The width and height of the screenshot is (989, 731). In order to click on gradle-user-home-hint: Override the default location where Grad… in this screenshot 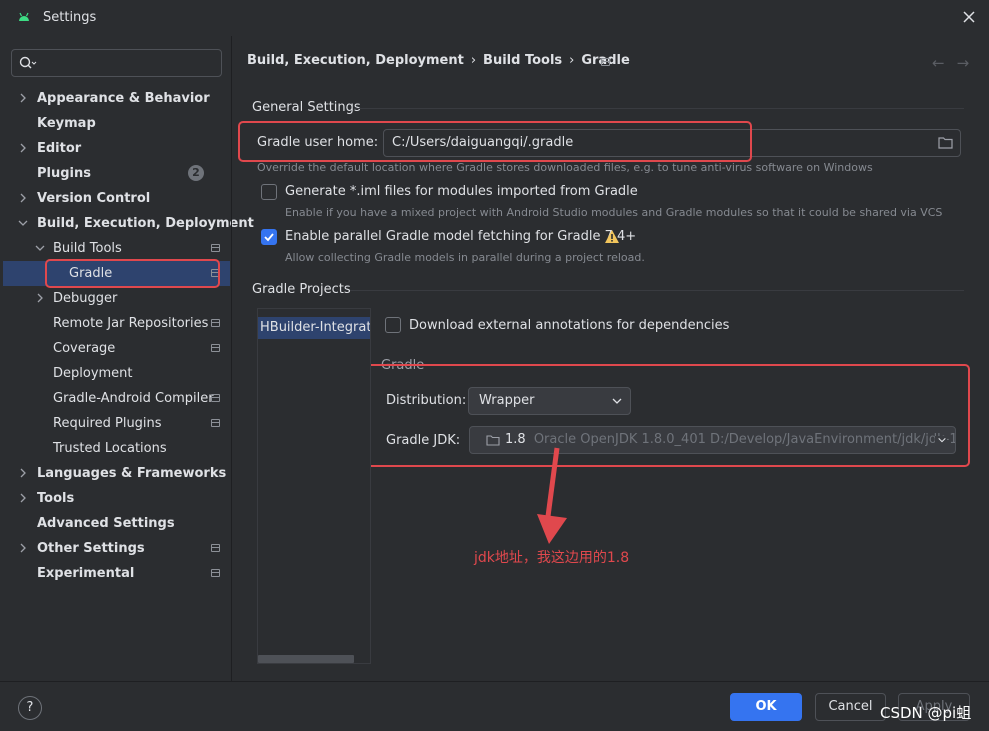, I will do `click(565, 167)`.